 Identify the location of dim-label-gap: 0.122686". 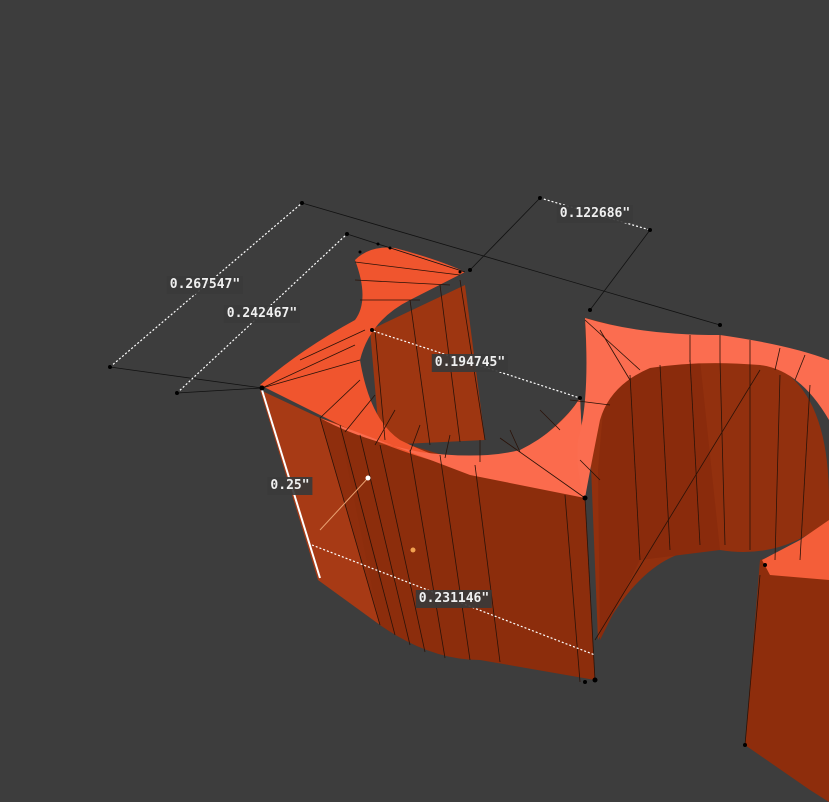
(595, 214).